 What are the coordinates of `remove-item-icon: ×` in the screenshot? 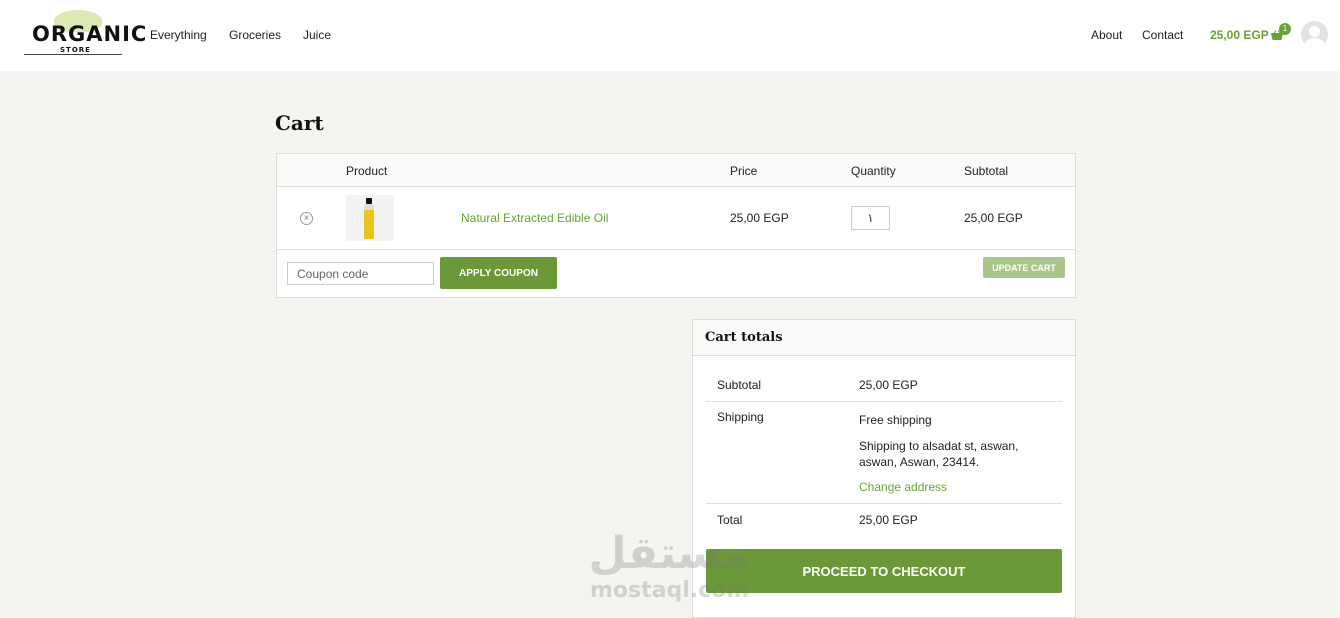 It's located at (306, 218).